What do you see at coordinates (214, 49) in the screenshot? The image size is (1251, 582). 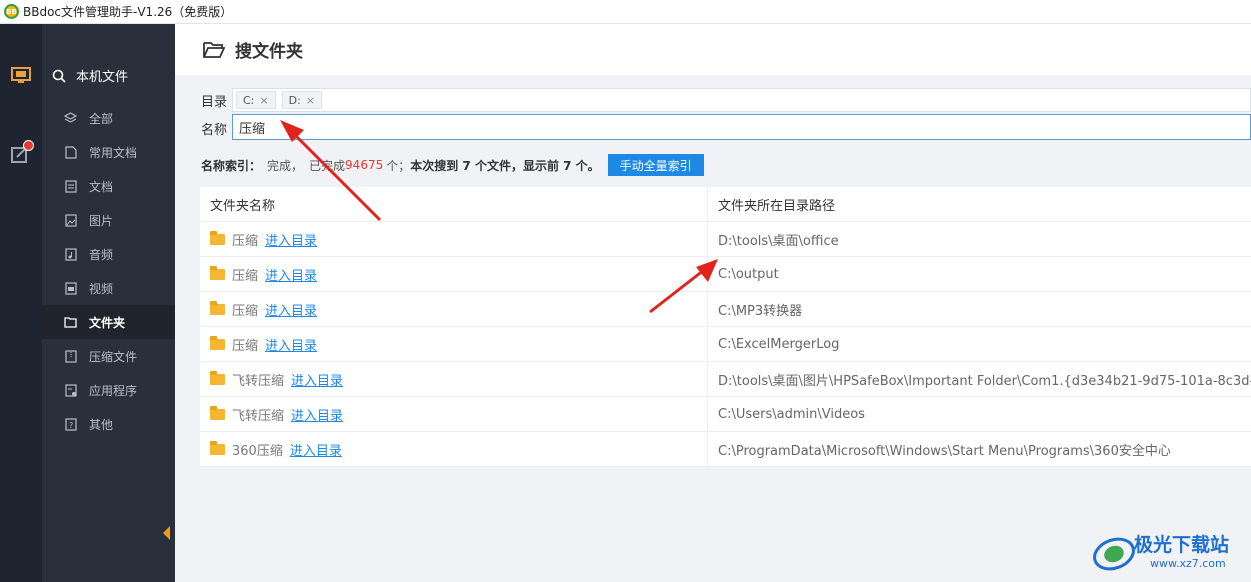 I see `folder-open-icon` at bounding box center [214, 49].